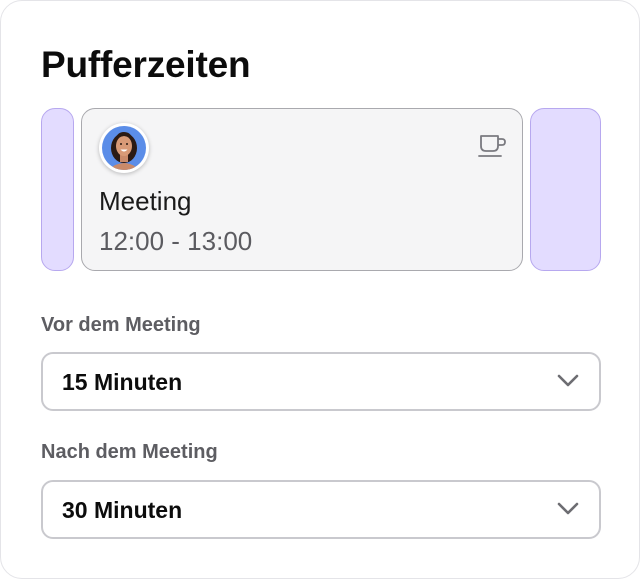 The width and height of the screenshot is (640, 579). I want to click on after-meeting-label: Nach dem Meeting, so click(129, 452).